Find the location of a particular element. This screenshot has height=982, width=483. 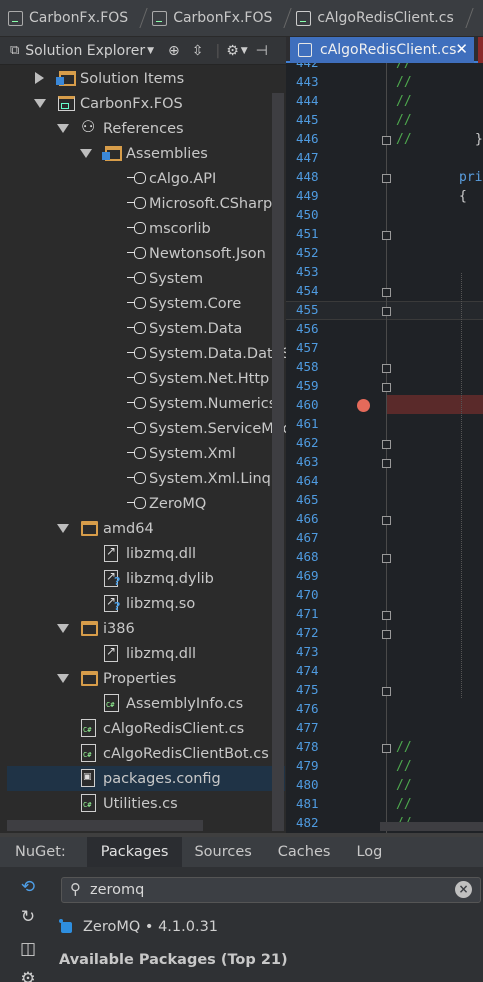

refresh-icon: ⟲ is located at coordinates (28, 887).